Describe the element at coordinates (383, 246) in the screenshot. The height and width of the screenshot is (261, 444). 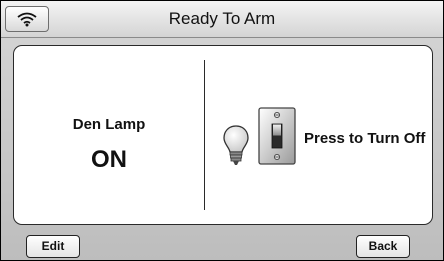
I see `back-button: Back` at that location.